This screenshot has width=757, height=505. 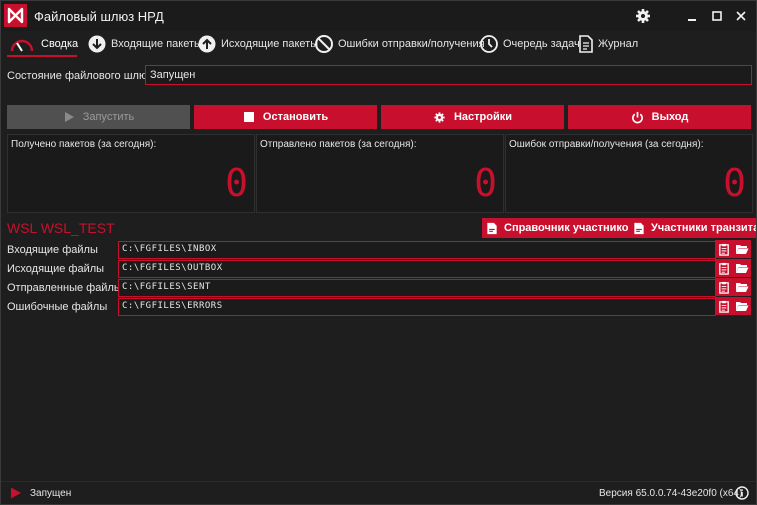 What do you see at coordinates (56, 269) in the screenshot?
I see `outbox-label: Исходящие файлы` at bounding box center [56, 269].